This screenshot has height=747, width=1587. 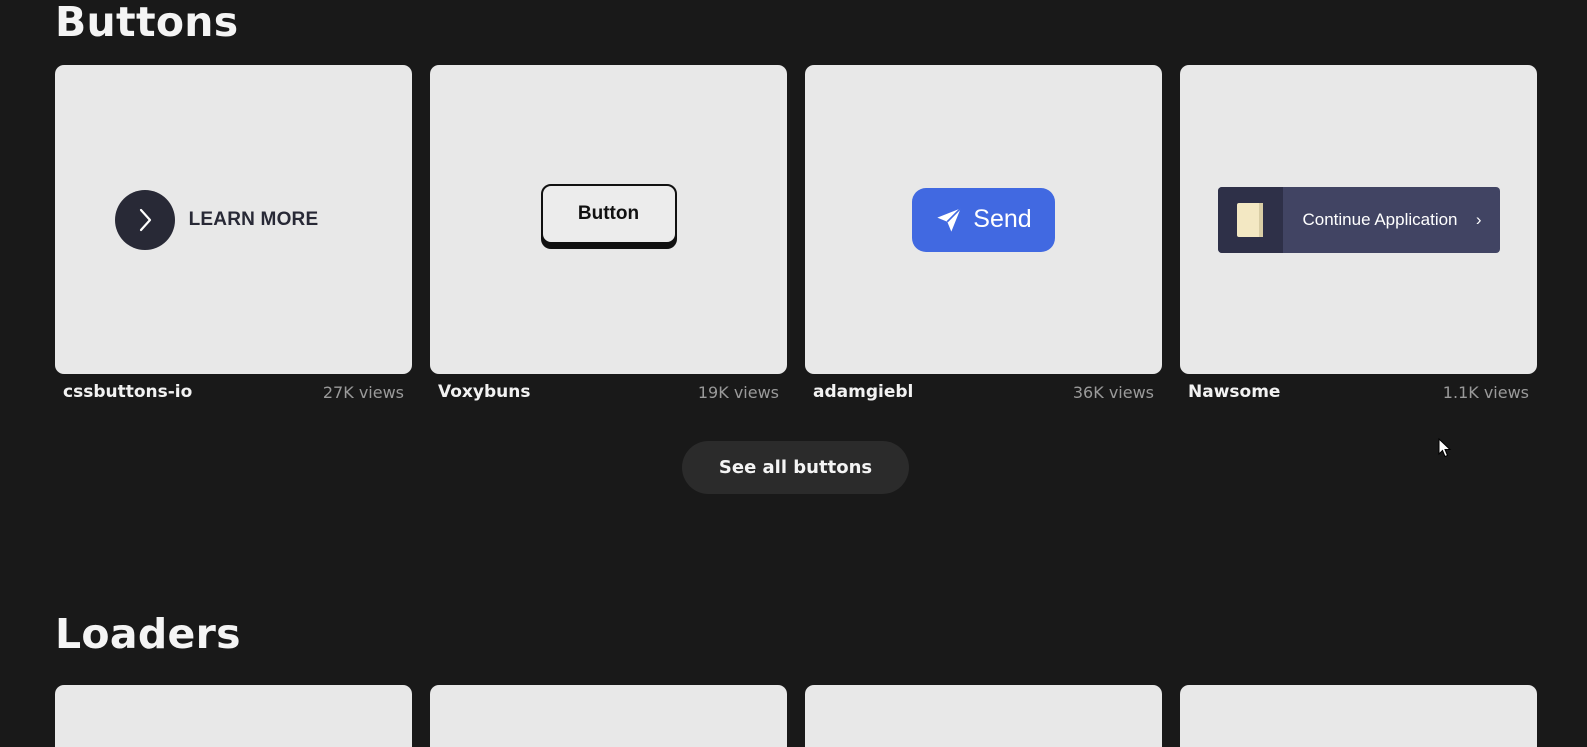 What do you see at coordinates (253, 219) in the screenshot?
I see `learn-more-label: LEARN MORE` at bounding box center [253, 219].